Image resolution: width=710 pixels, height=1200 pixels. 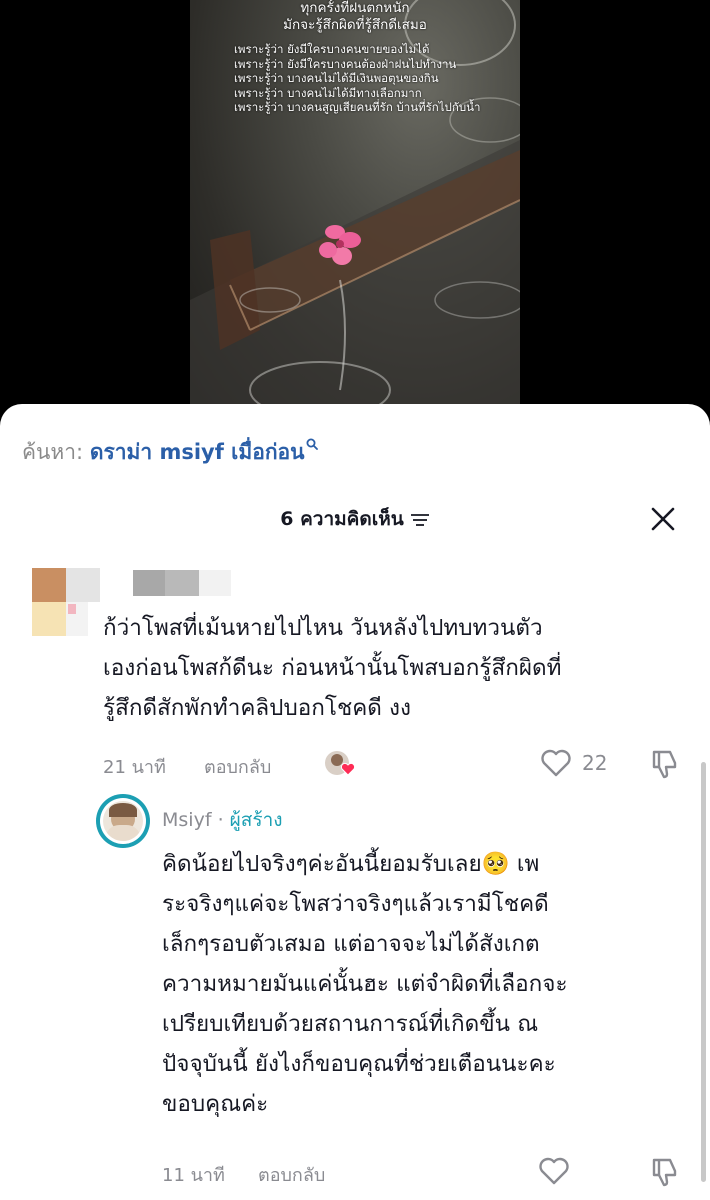 What do you see at coordinates (187, 820) in the screenshot?
I see `reply-username: Msiyf` at bounding box center [187, 820].